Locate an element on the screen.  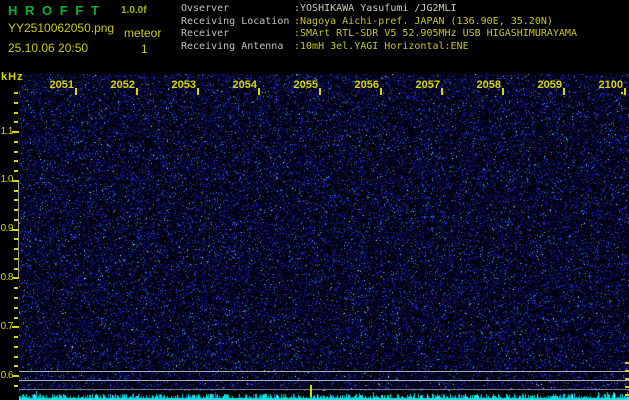
x-tick-label: 2059 is located at coordinates (549, 85).